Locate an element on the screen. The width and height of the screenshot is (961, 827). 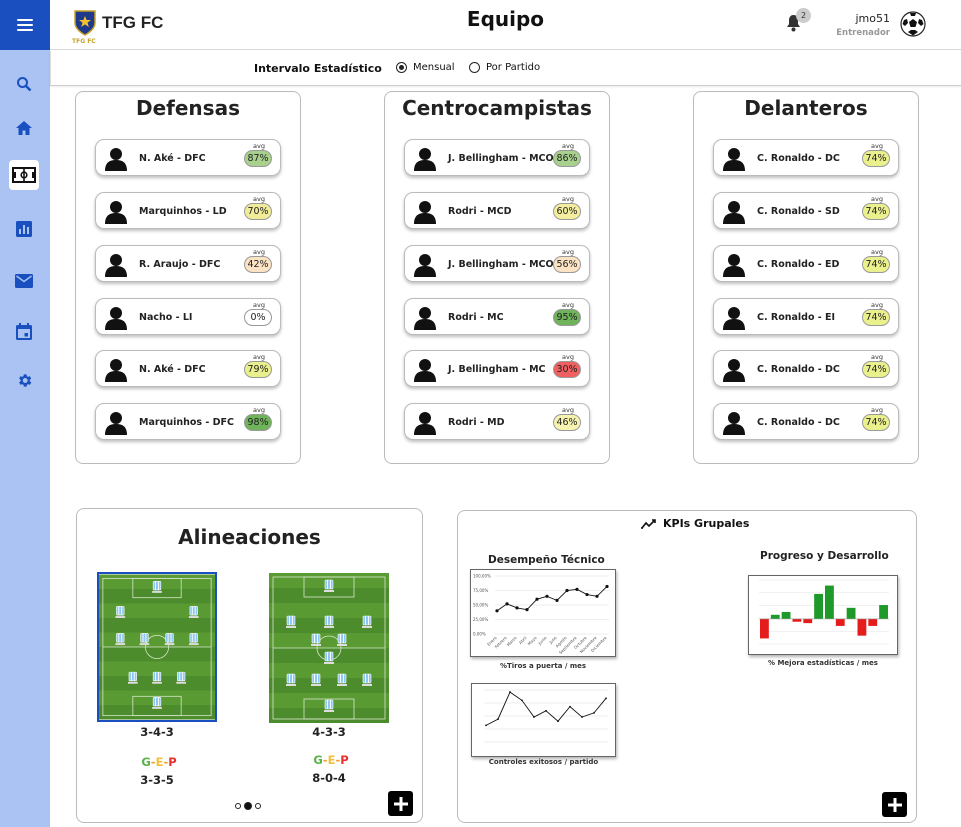
x-tick-label: Junio is located at coordinates (543, 641).